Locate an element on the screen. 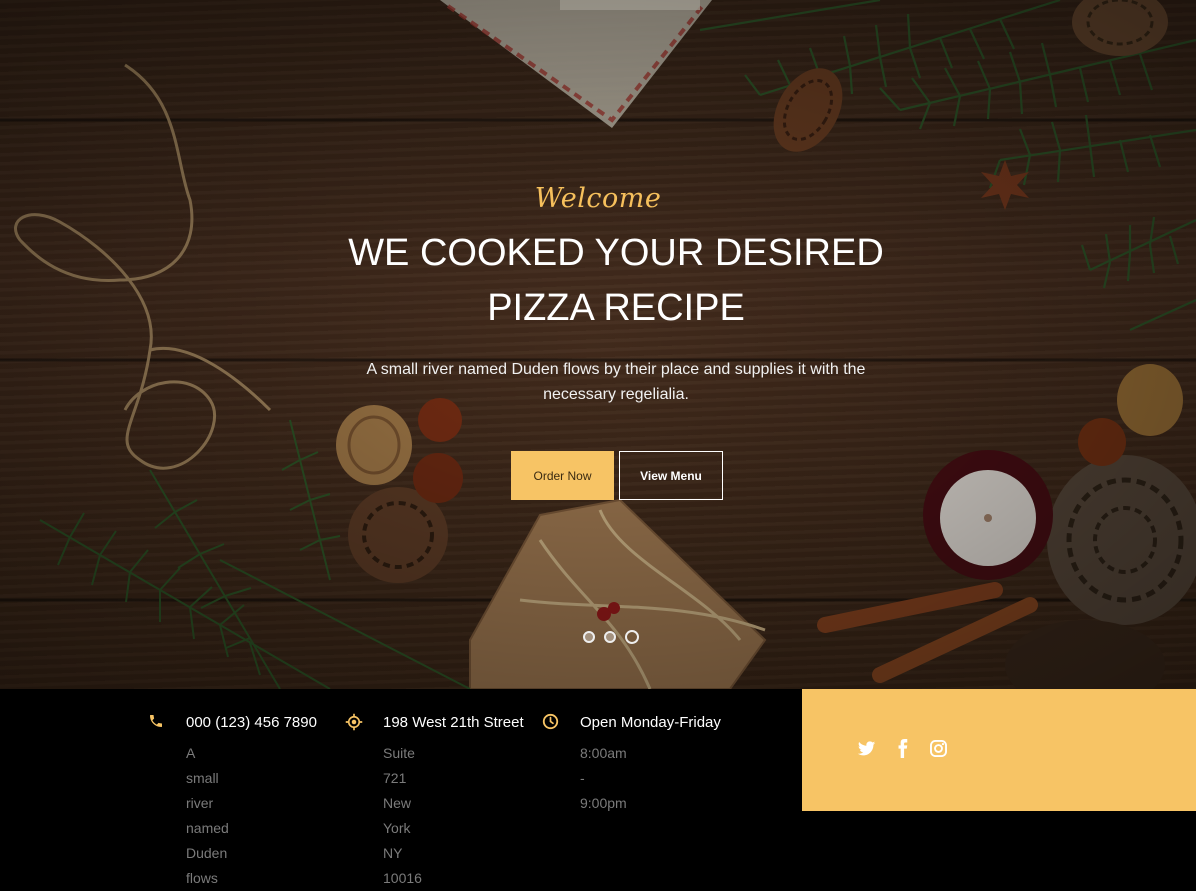  location-icon is located at coordinates (354, 722).